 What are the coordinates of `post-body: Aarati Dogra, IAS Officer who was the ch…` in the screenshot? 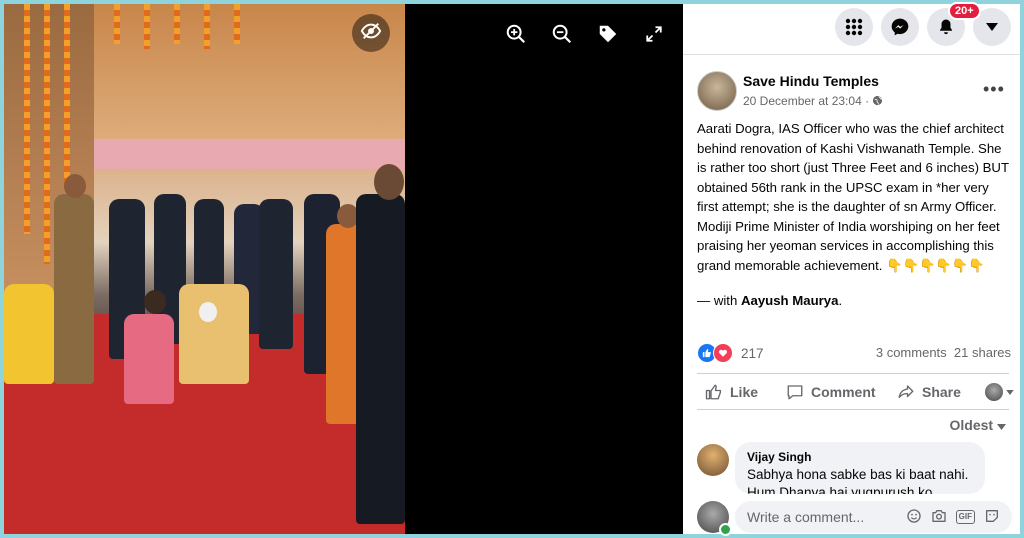 It's located at (853, 197).